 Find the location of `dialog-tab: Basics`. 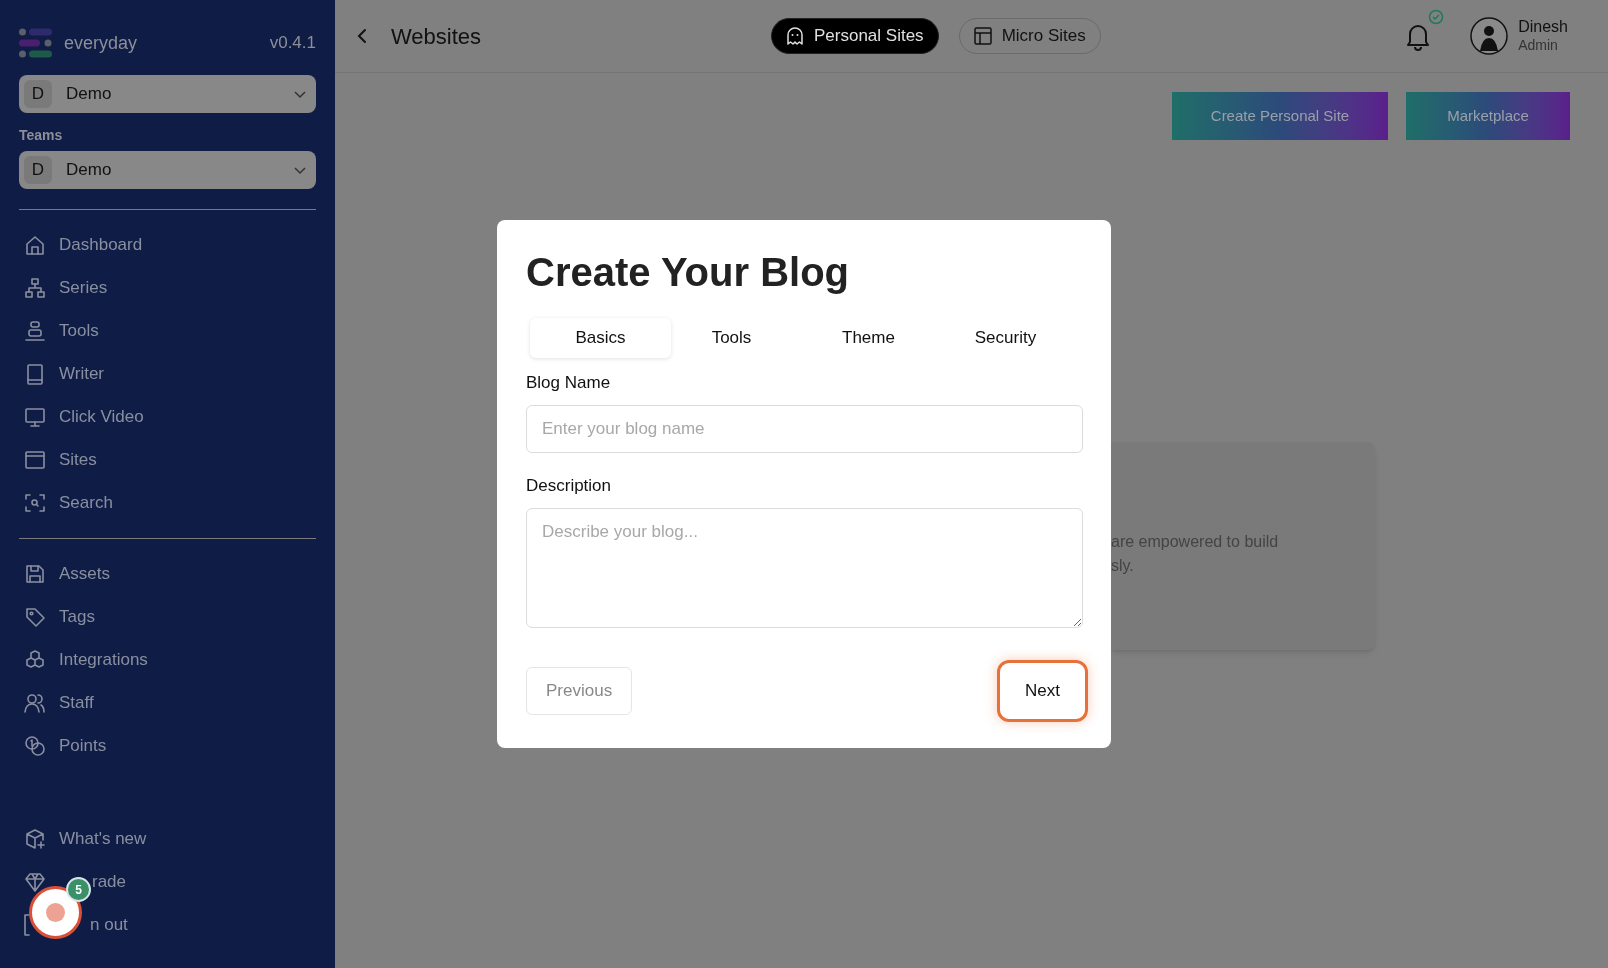

dialog-tab: Basics is located at coordinates (600, 338).